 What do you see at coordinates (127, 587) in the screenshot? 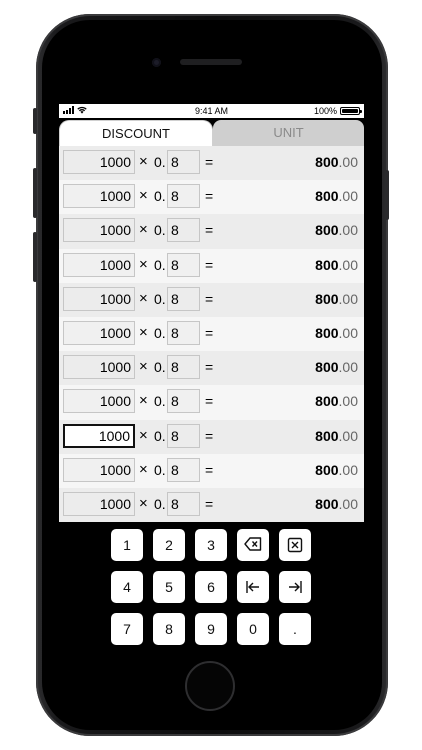
I see `key-4: 4` at bounding box center [127, 587].